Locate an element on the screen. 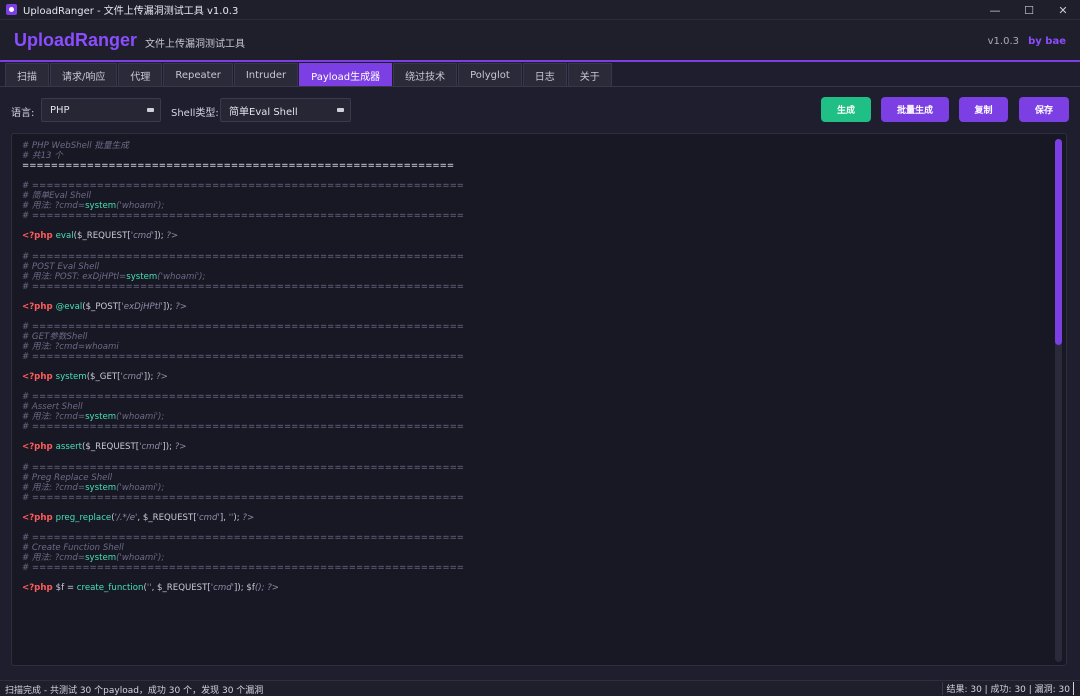 The image size is (1080, 696). code-token: ($_POST[ is located at coordinates (102, 306).